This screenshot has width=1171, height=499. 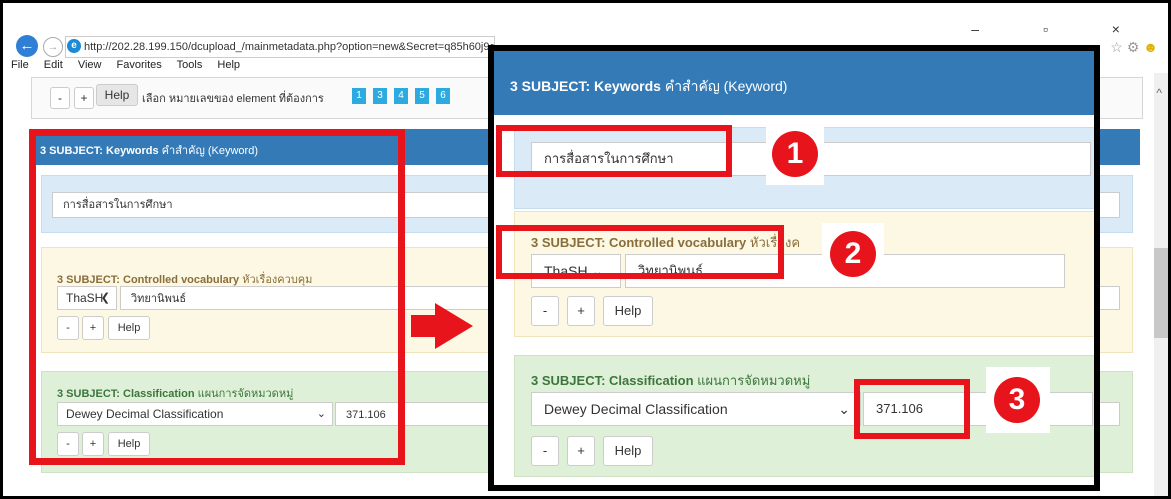 What do you see at coordinates (139, 65) in the screenshot?
I see `menu-favorites: Favorites` at bounding box center [139, 65].